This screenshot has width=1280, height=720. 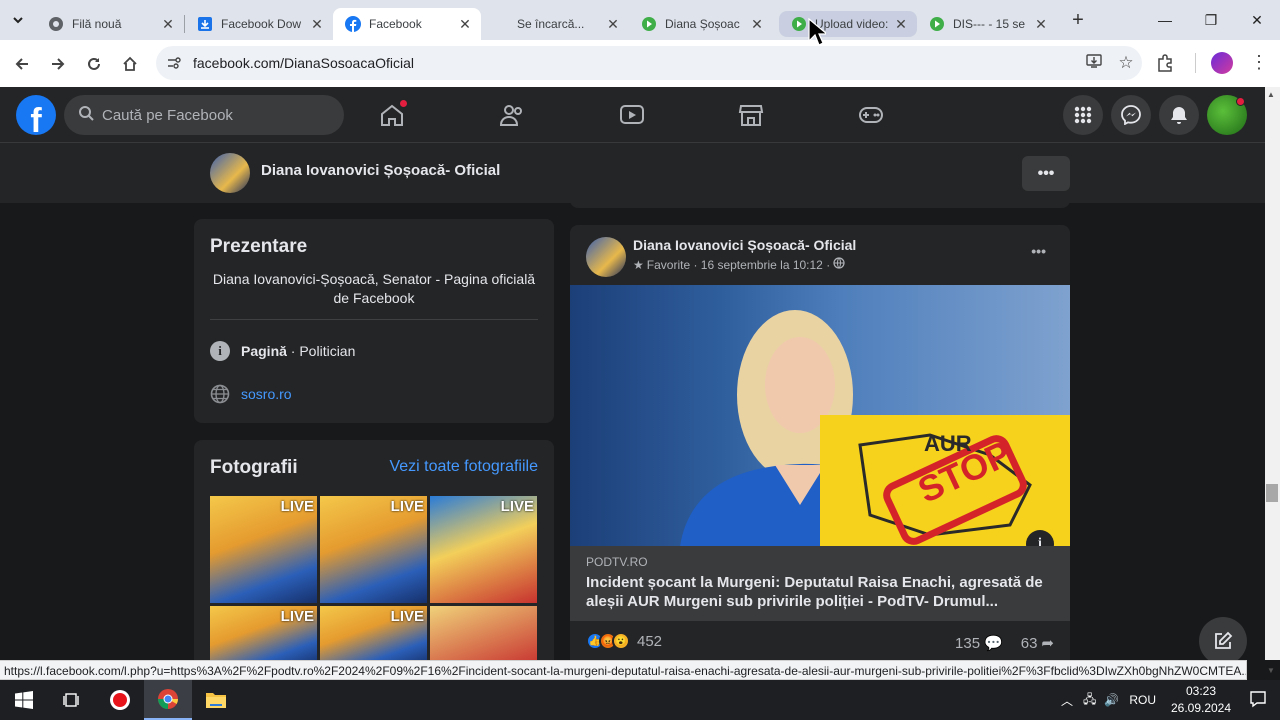 I want to click on nav-marketplace-button, so click(x=751, y=115).